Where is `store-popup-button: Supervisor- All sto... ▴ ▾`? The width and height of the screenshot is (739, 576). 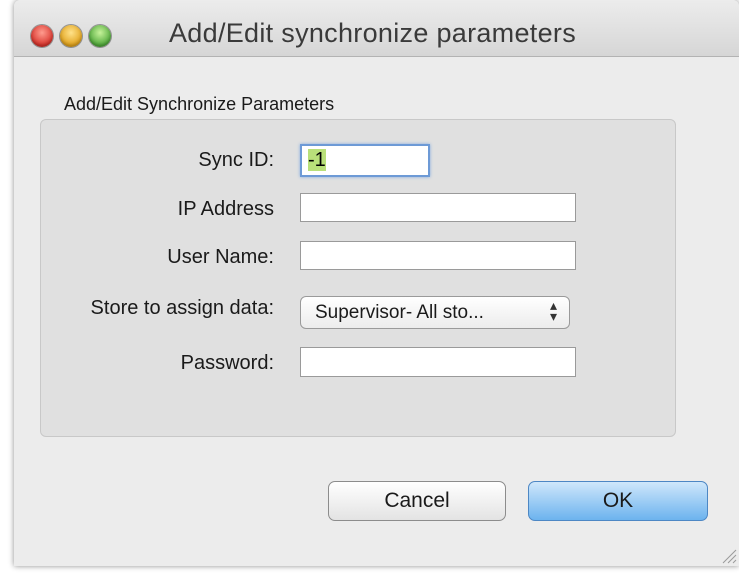 store-popup-button: Supervisor- All sto... ▴ ▾ is located at coordinates (435, 312).